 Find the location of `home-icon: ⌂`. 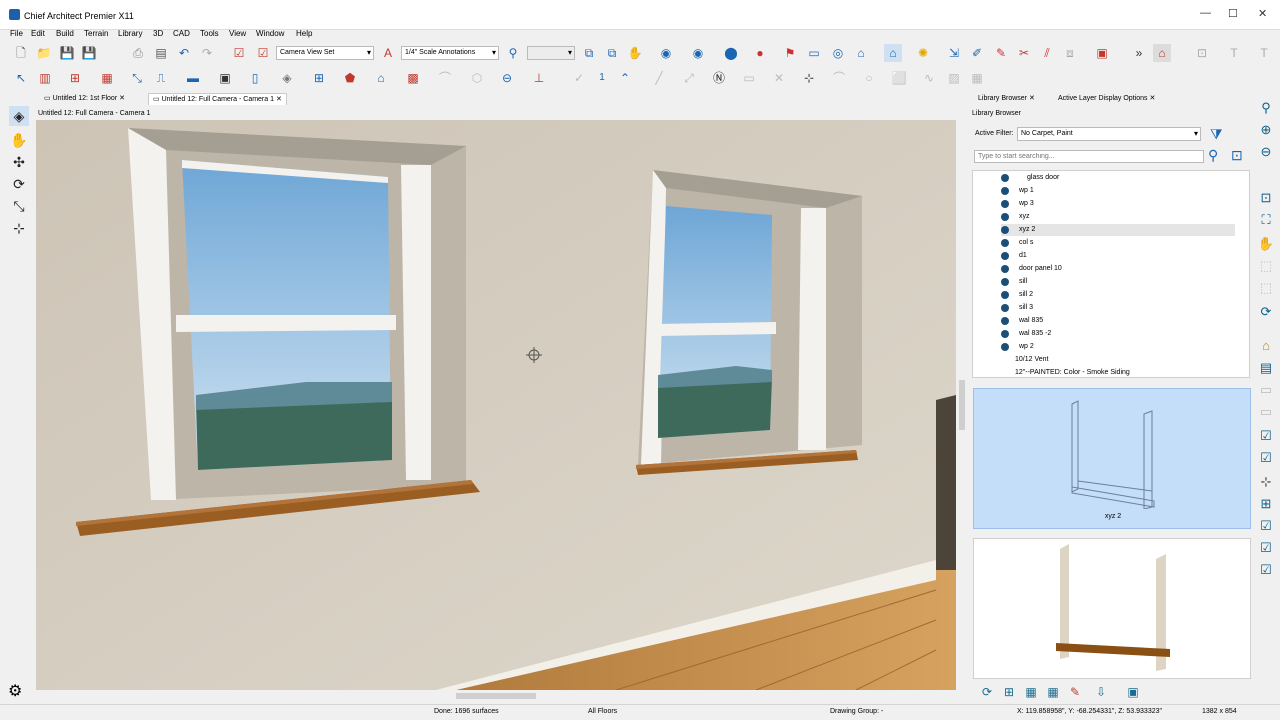

home-icon: ⌂ is located at coordinates (861, 53).